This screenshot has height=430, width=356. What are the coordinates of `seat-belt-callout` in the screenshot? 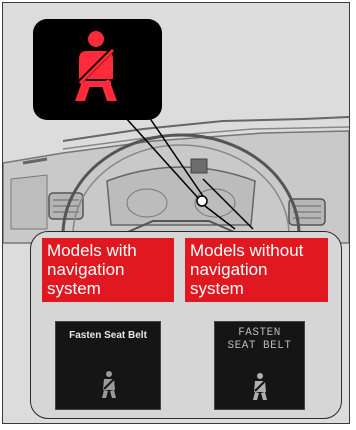 It's located at (97, 69).